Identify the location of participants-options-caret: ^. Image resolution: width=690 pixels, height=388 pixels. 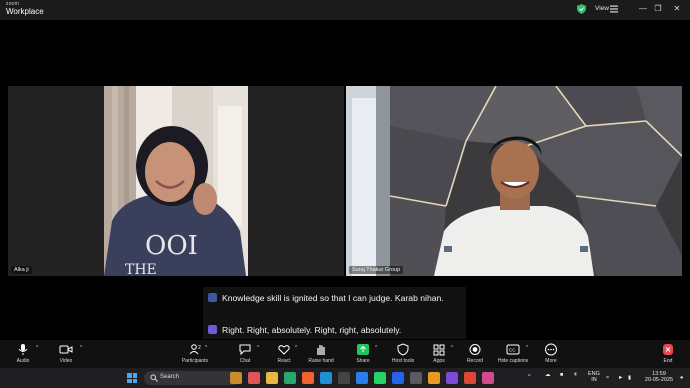
(206, 348).